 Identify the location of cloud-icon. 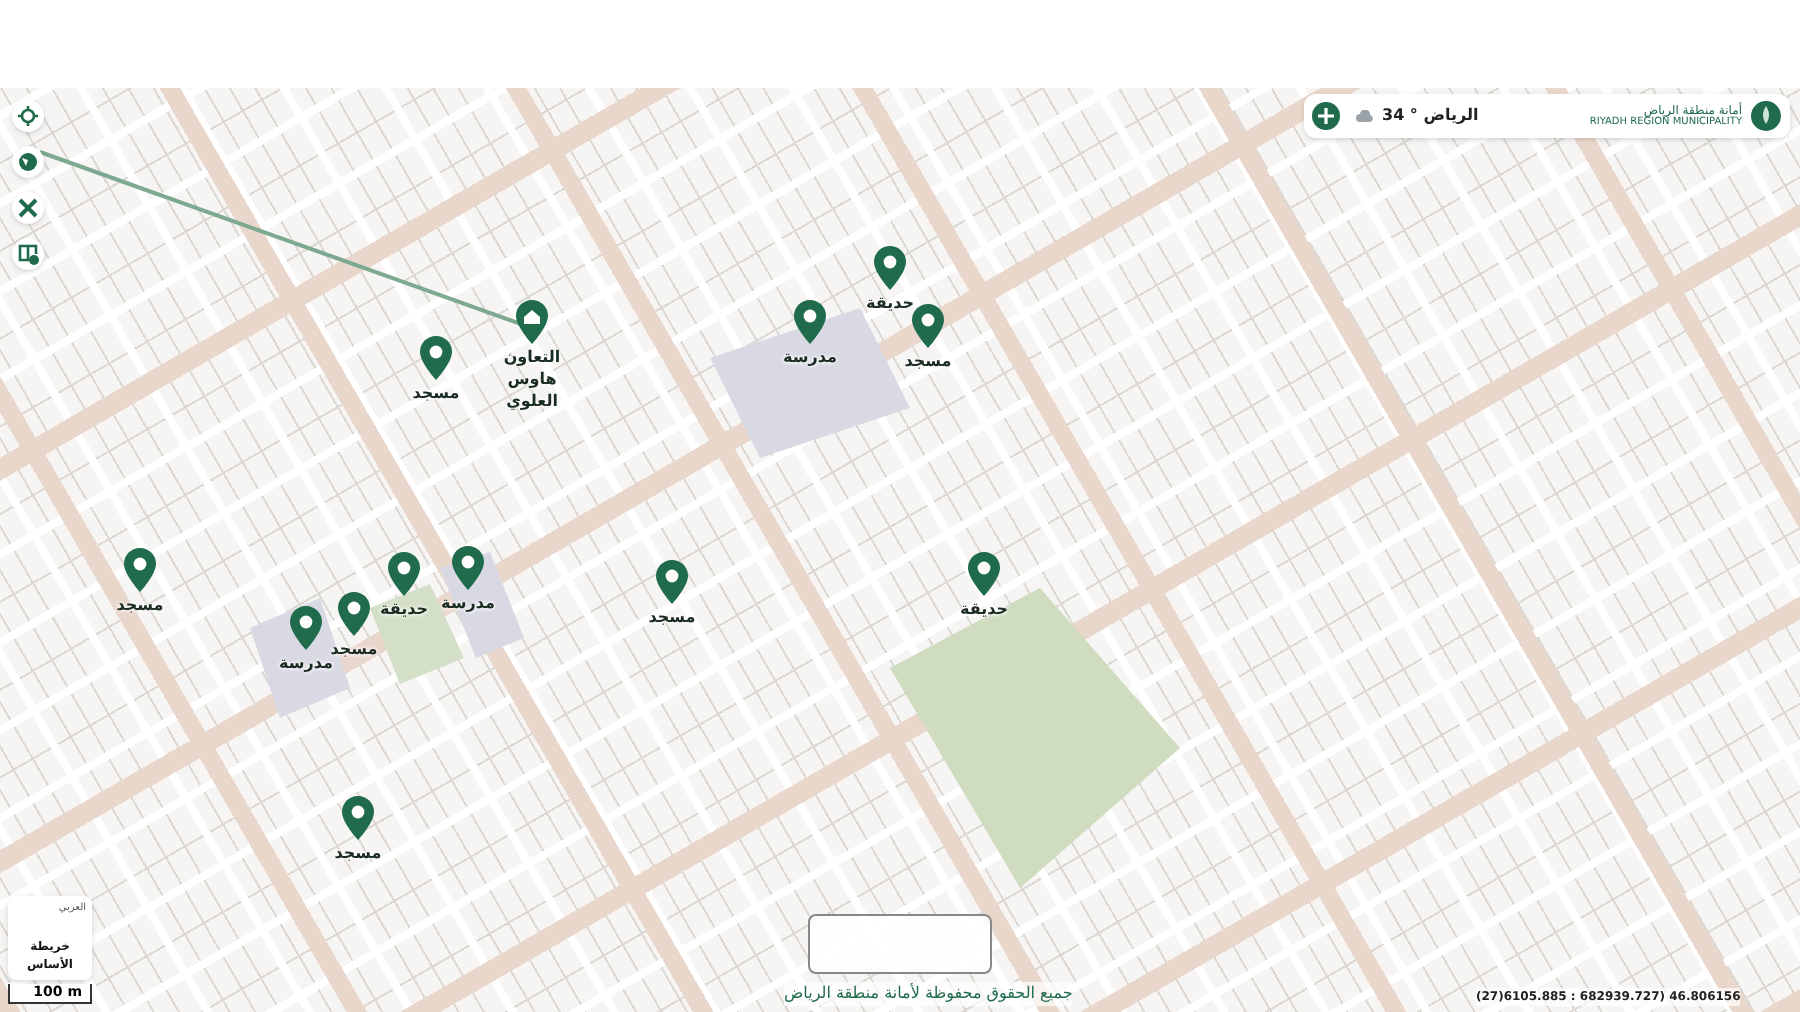
(1365, 116).